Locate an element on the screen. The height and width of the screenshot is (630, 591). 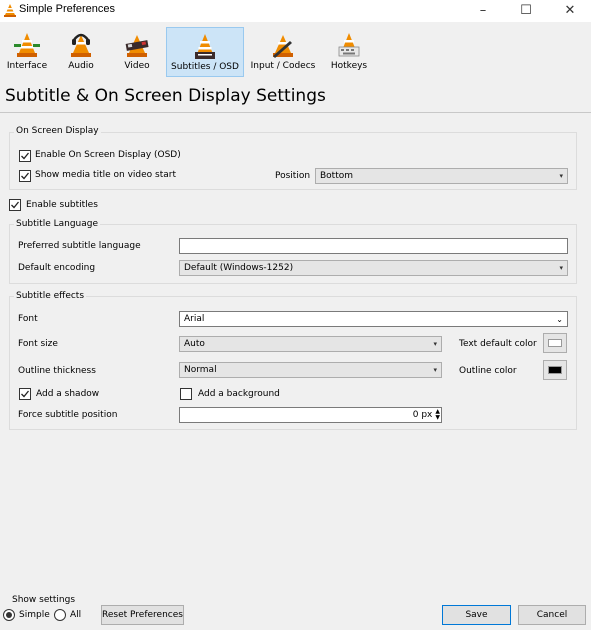
reset-preferences-button: Reset Preferences is located at coordinates (142, 615).